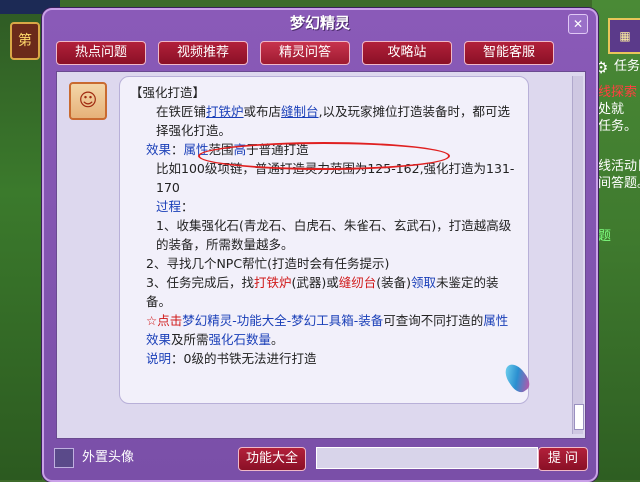 This screenshot has height=482, width=640. Describe the element at coordinates (407, 53) in the screenshot. I see `tab-guide-station: 攻略站` at that location.